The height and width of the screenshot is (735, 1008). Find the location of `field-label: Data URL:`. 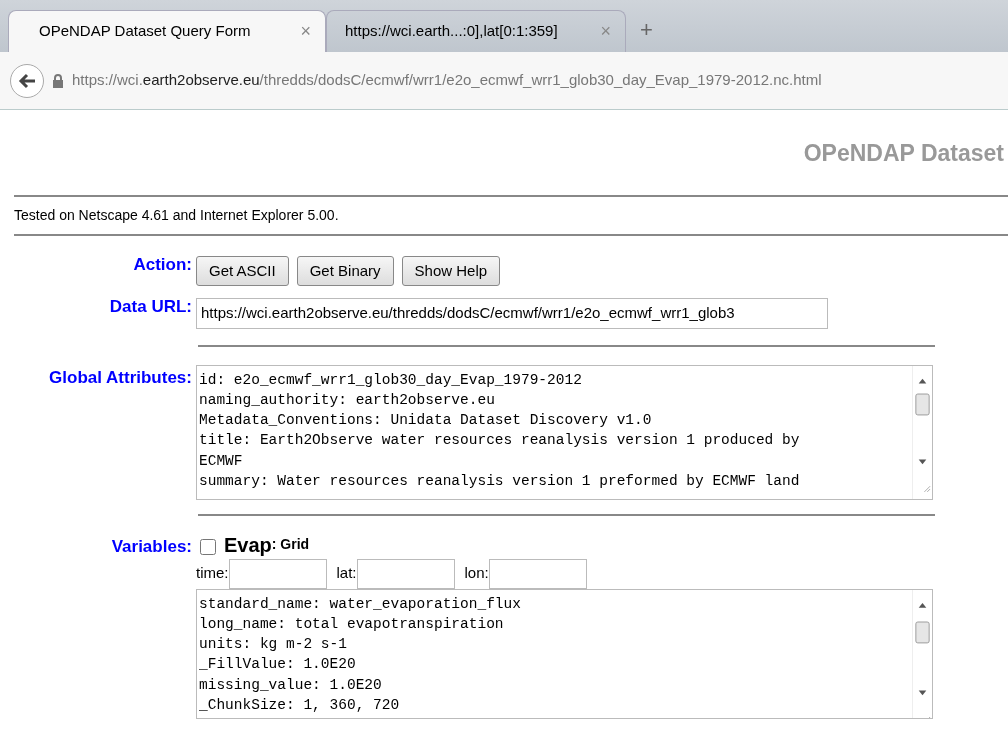

field-label: Data URL: is located at coordinates (150, 307).